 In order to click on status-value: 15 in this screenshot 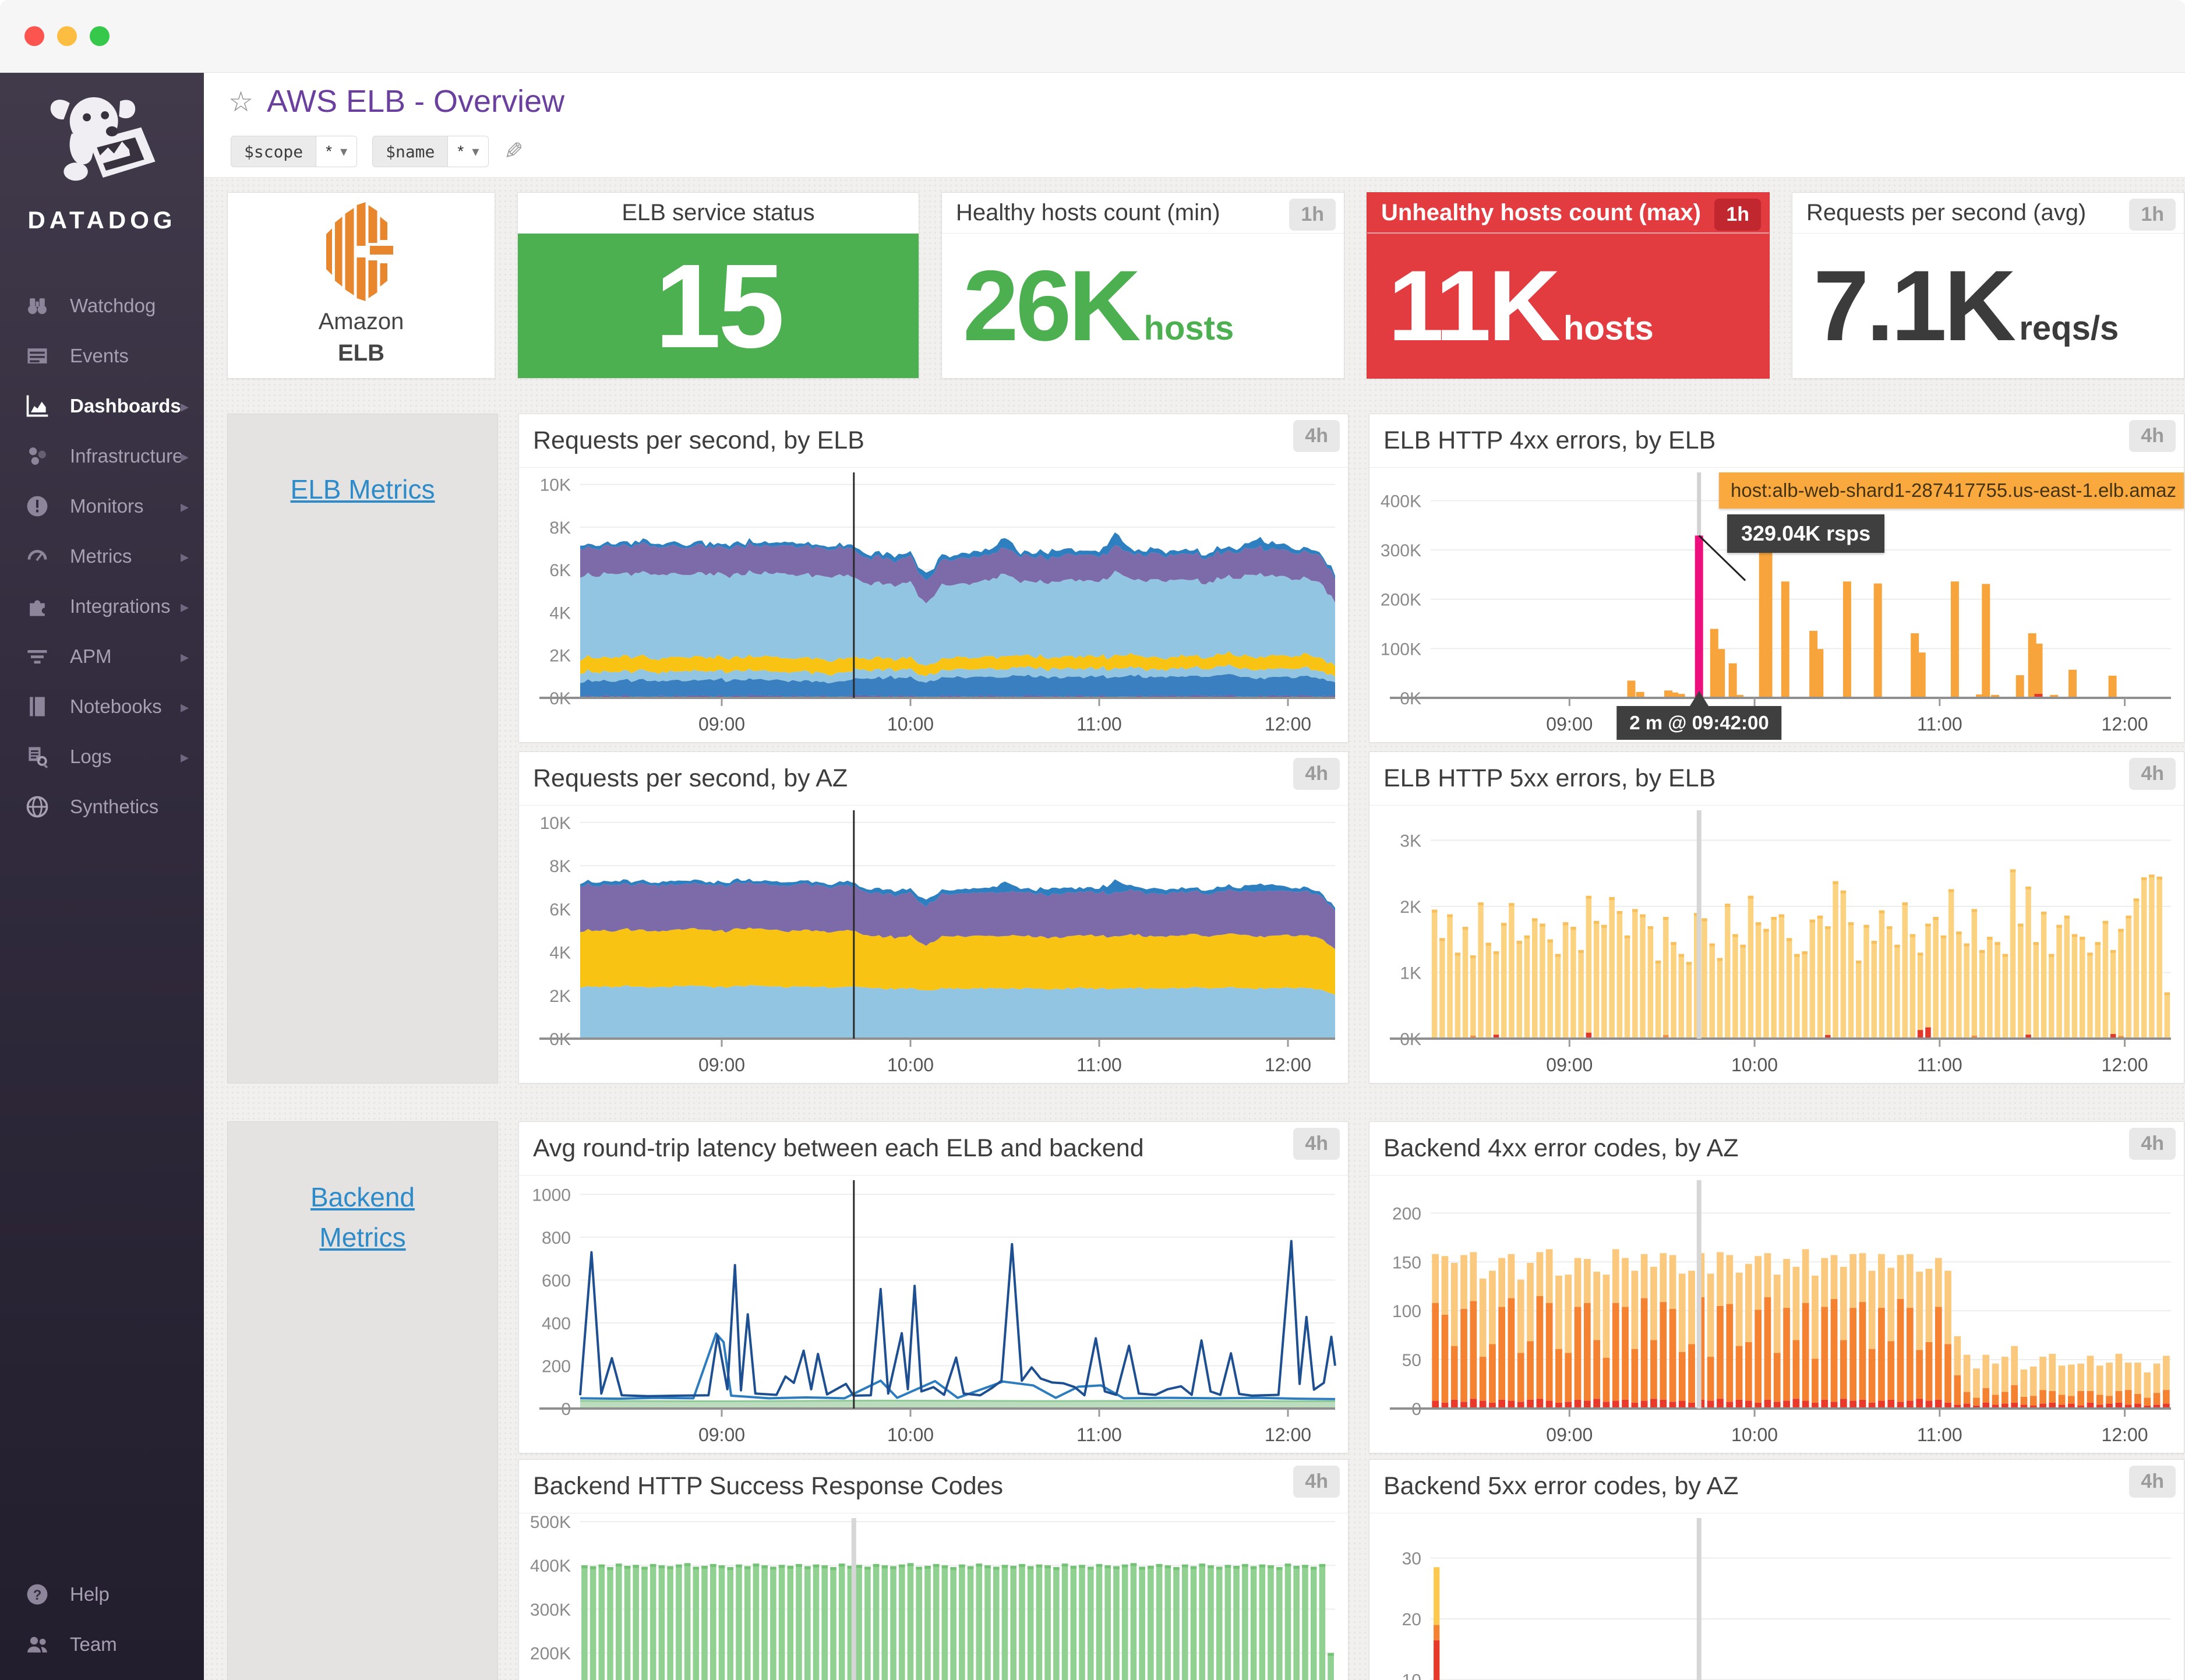, I will do `click(719, 306)`.